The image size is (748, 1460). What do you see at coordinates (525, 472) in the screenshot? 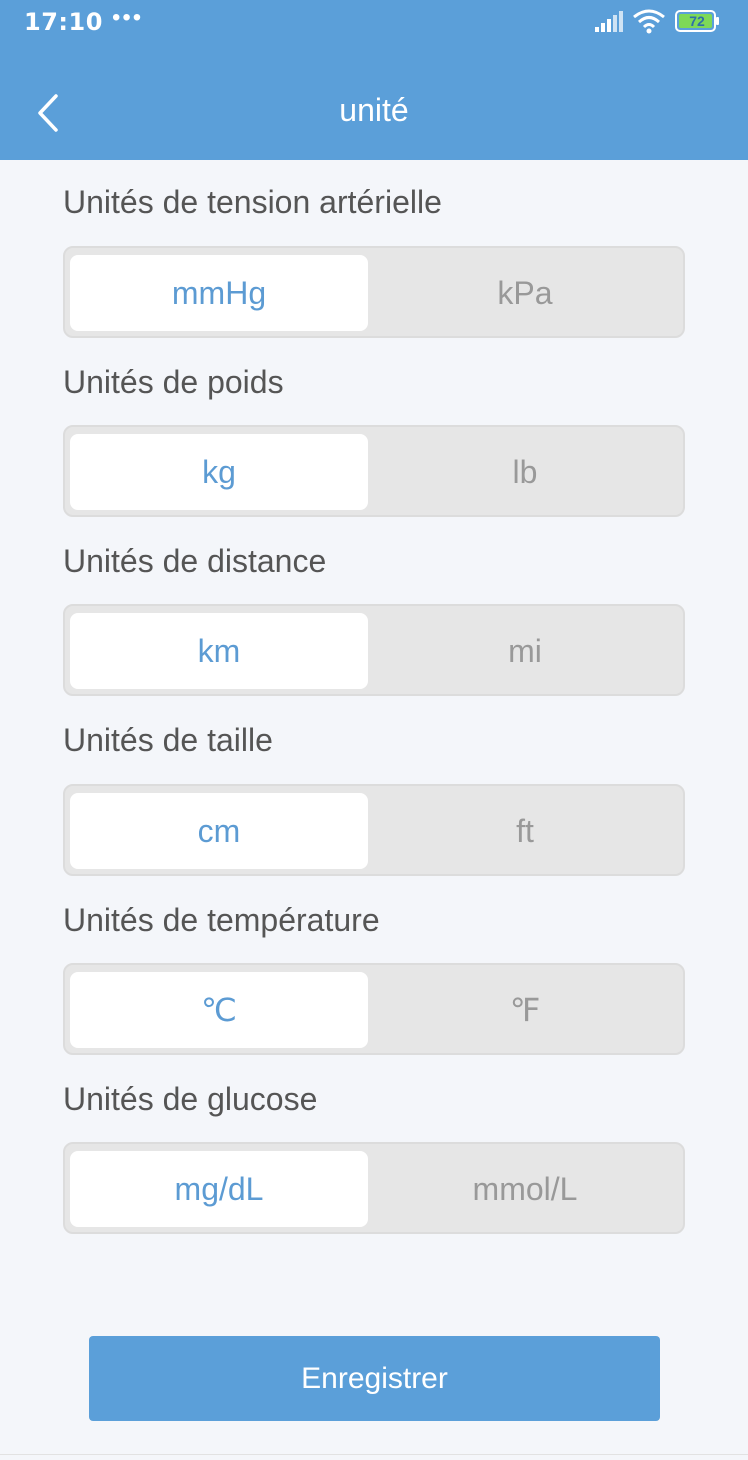
I see `option-lb: lb` at bounding box center [525, 472].